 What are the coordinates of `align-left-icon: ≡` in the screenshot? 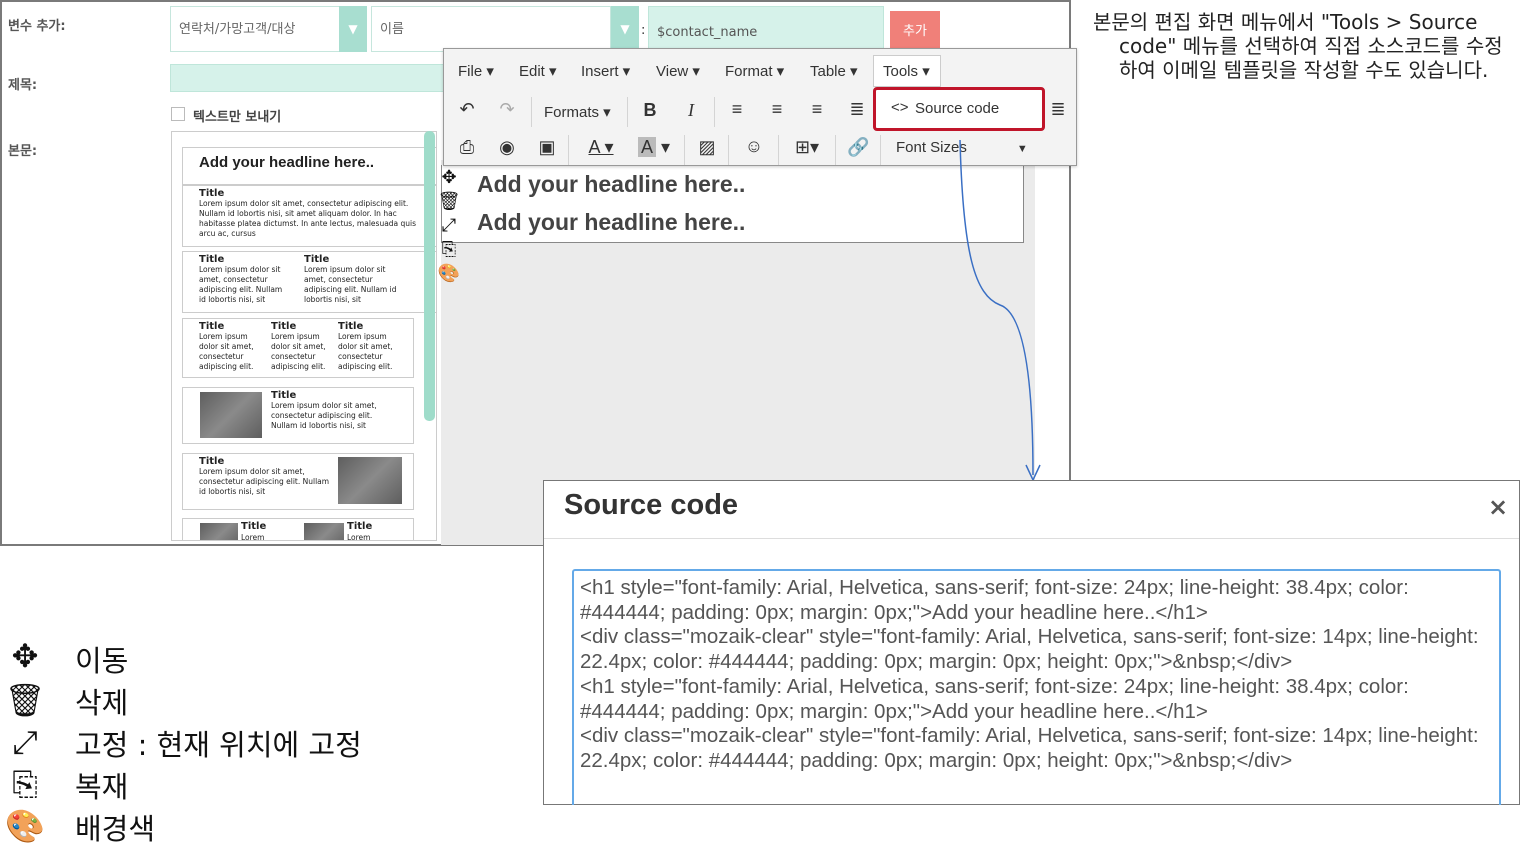 It's located at (737, 109).